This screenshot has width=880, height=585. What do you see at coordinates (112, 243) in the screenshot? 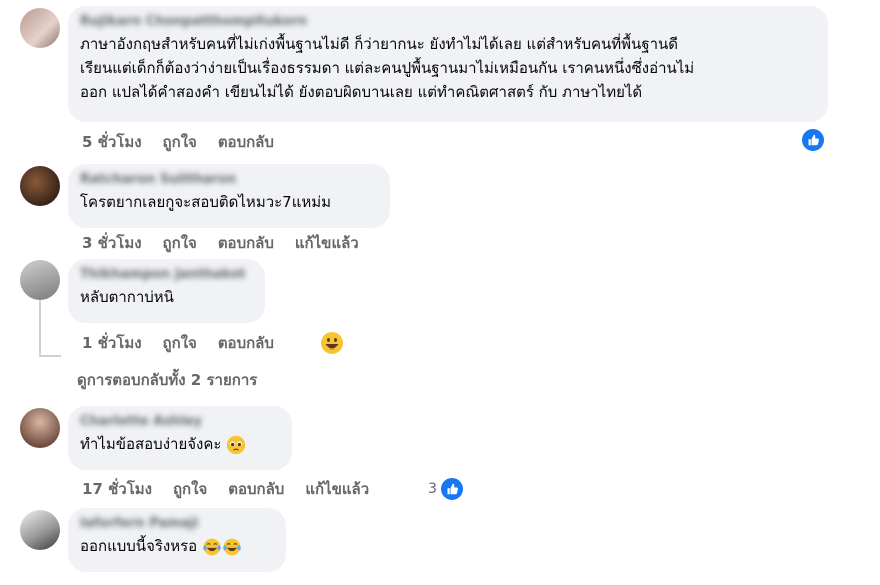
I see `comment-timestamp: 3 ชั่วโมง` at bounding box center [112, 243].